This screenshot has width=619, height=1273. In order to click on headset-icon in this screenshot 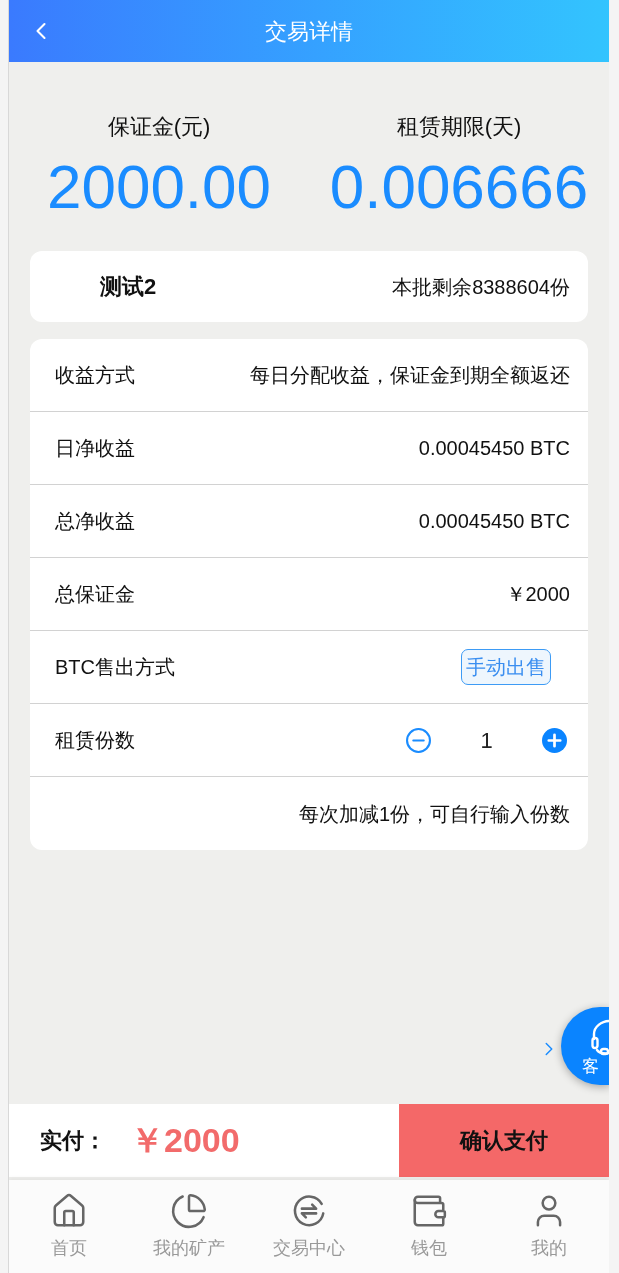, I will do `click(599, 1038)`.